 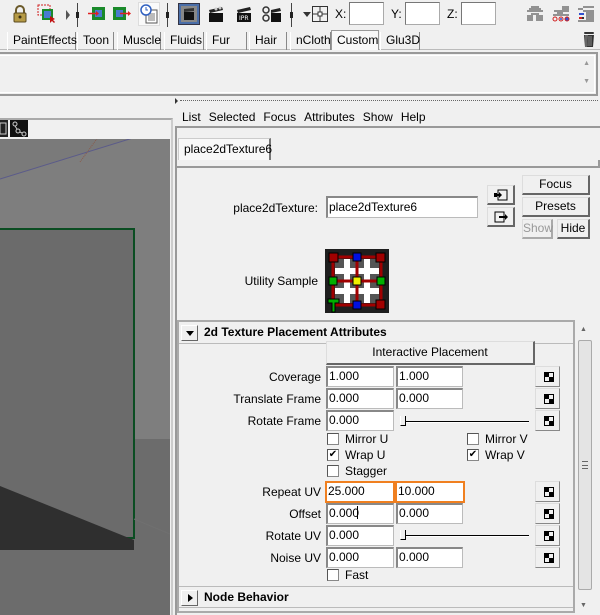 What do you see at coordinates (20, 14) in the screenshot?
I see `lock-icon` at bounding box center [20, 14].